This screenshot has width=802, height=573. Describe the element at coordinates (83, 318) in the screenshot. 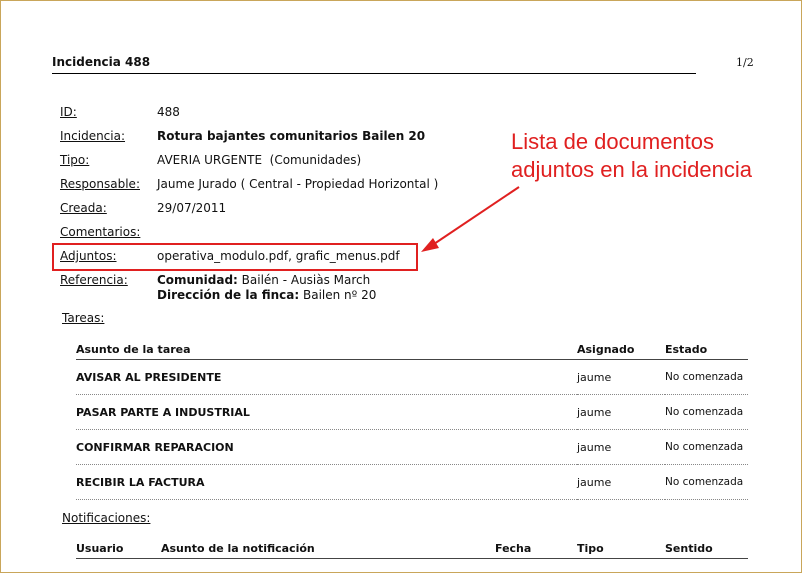

I see `section-title-tareas: Tareas:` at that location.